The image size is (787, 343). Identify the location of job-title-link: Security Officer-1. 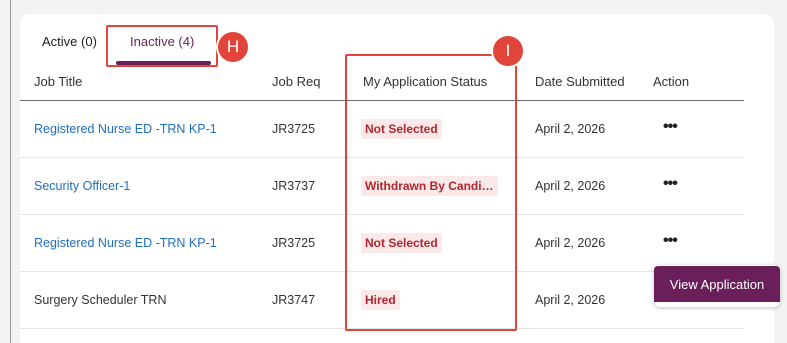
(82, 186).